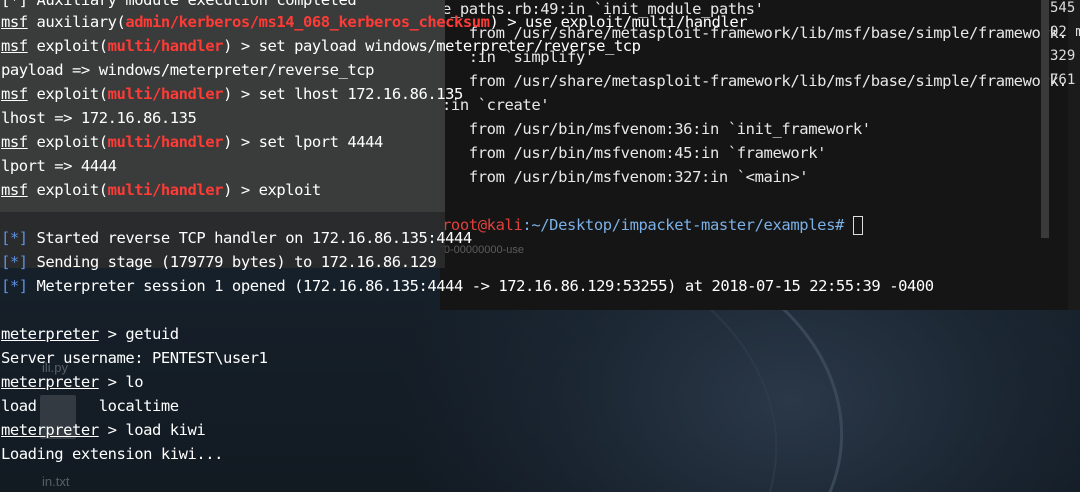  What do you see at coordinates (343, 94) in the screenshot?
I see `command-text: ) > set lhost 172.16.86.135` at bounding box center [343, 94].